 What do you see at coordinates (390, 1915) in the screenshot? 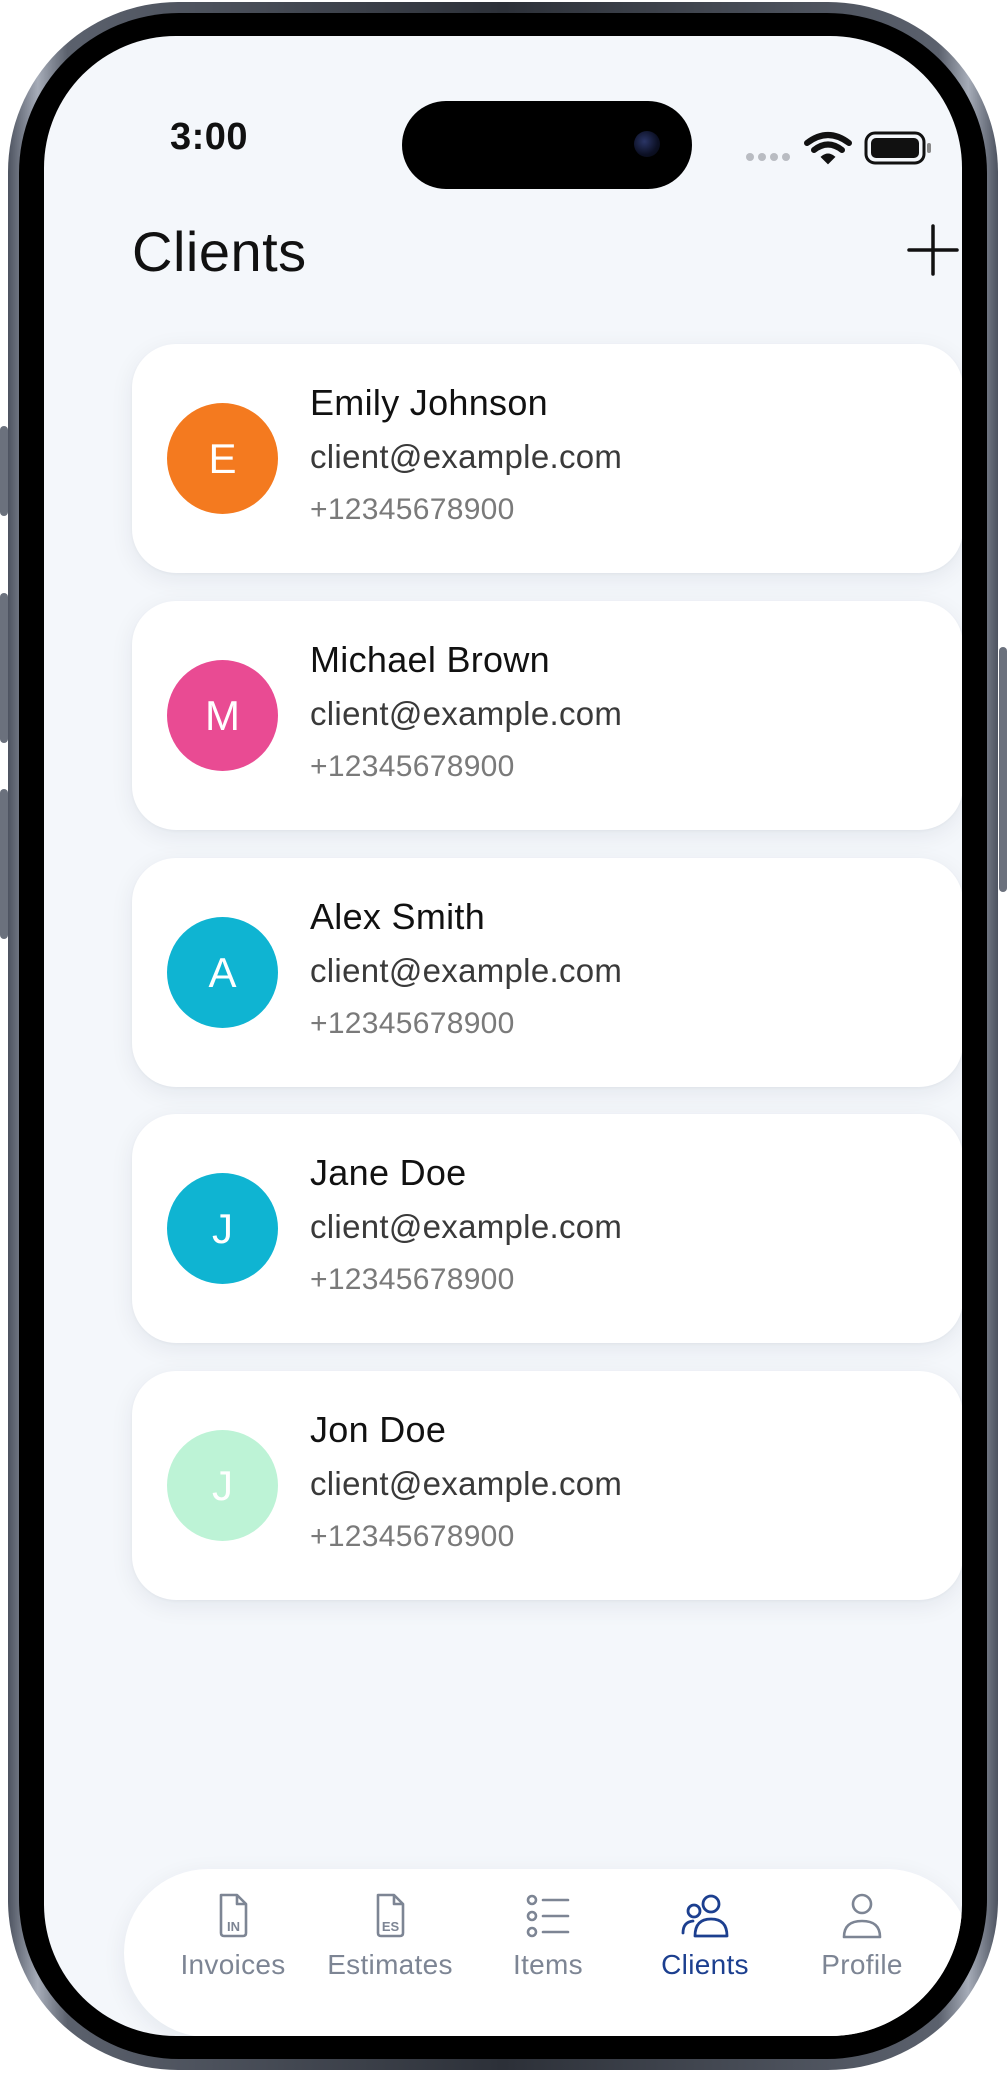
I see `estimate-doc-icon: ES` at bounding box center [390, 1915].